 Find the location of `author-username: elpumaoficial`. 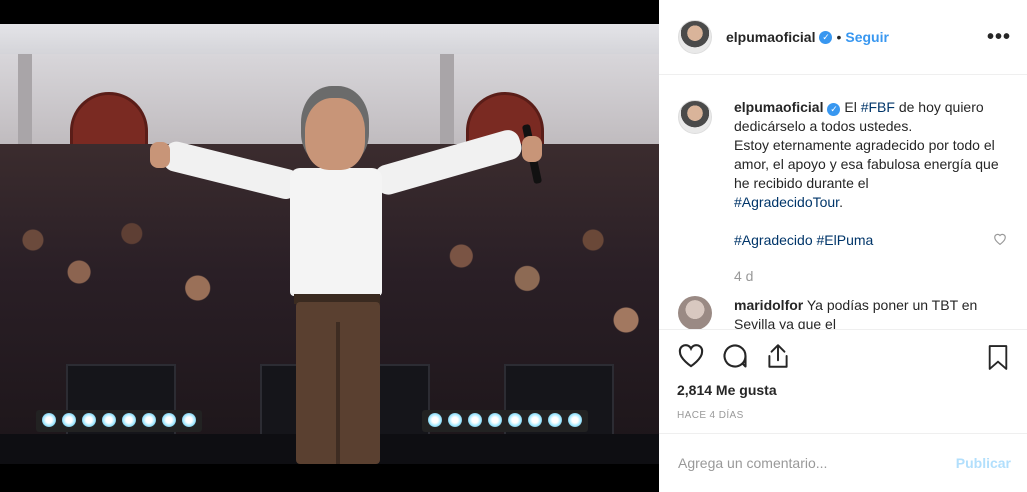

author-username: elpumaoficial is located at coordinates (770, 37).